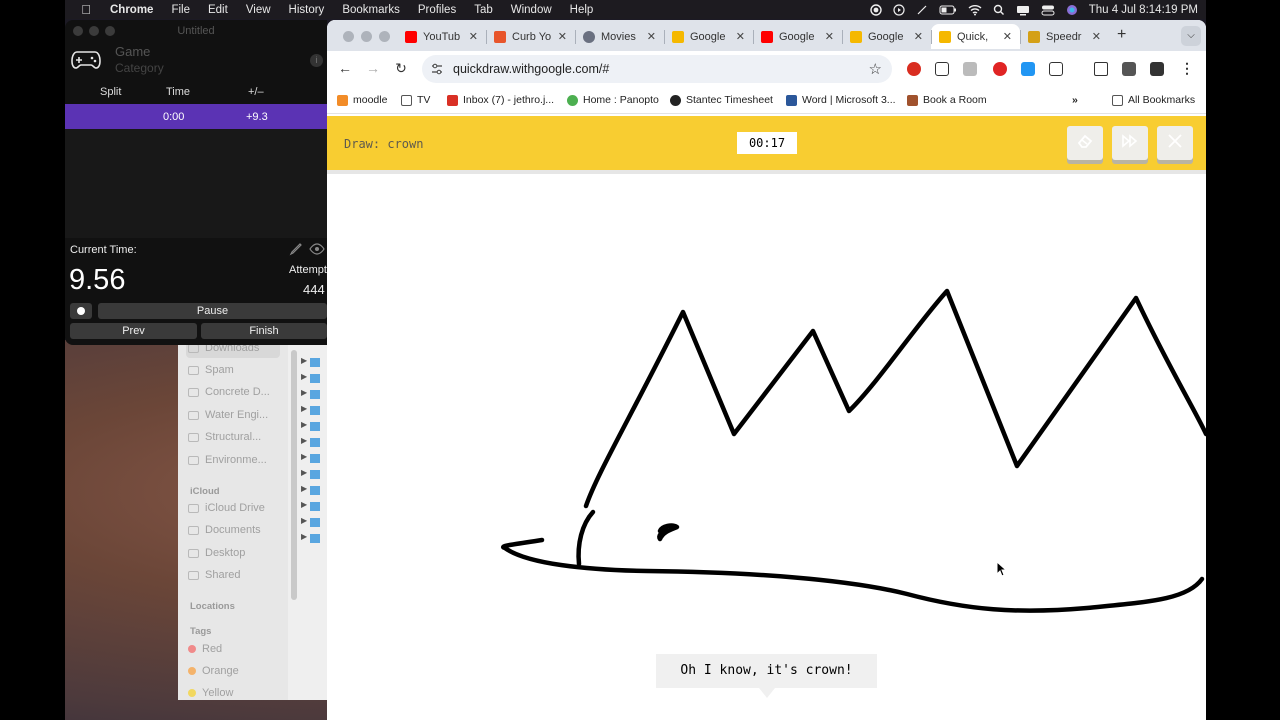 This screenshot has width=1280, height=720. Describe the element at coordinates (1121, 35) in the screenshot. I see `new-tab-button: +` at that location.